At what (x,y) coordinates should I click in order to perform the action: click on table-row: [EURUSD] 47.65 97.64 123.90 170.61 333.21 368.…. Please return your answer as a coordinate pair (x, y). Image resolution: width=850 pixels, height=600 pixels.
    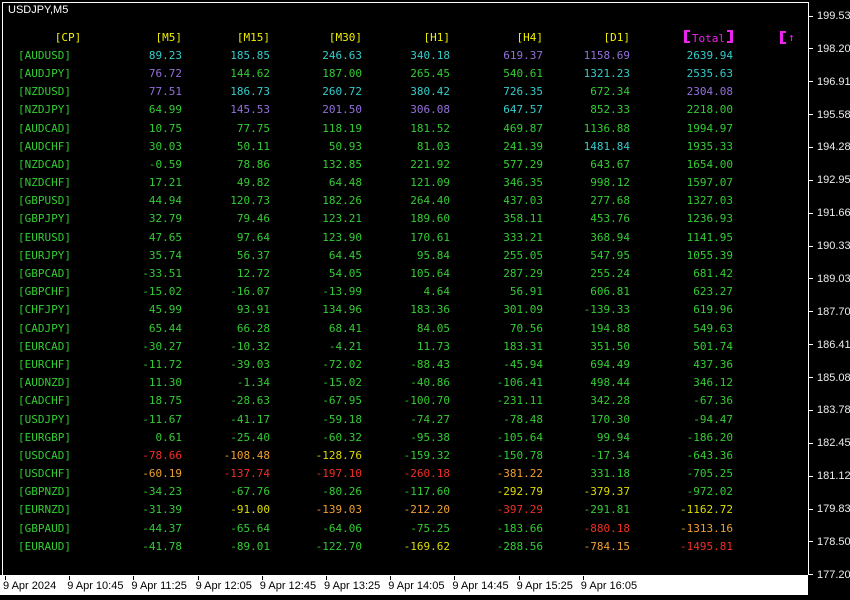
    Looking at the image, I should click on (375, 237).